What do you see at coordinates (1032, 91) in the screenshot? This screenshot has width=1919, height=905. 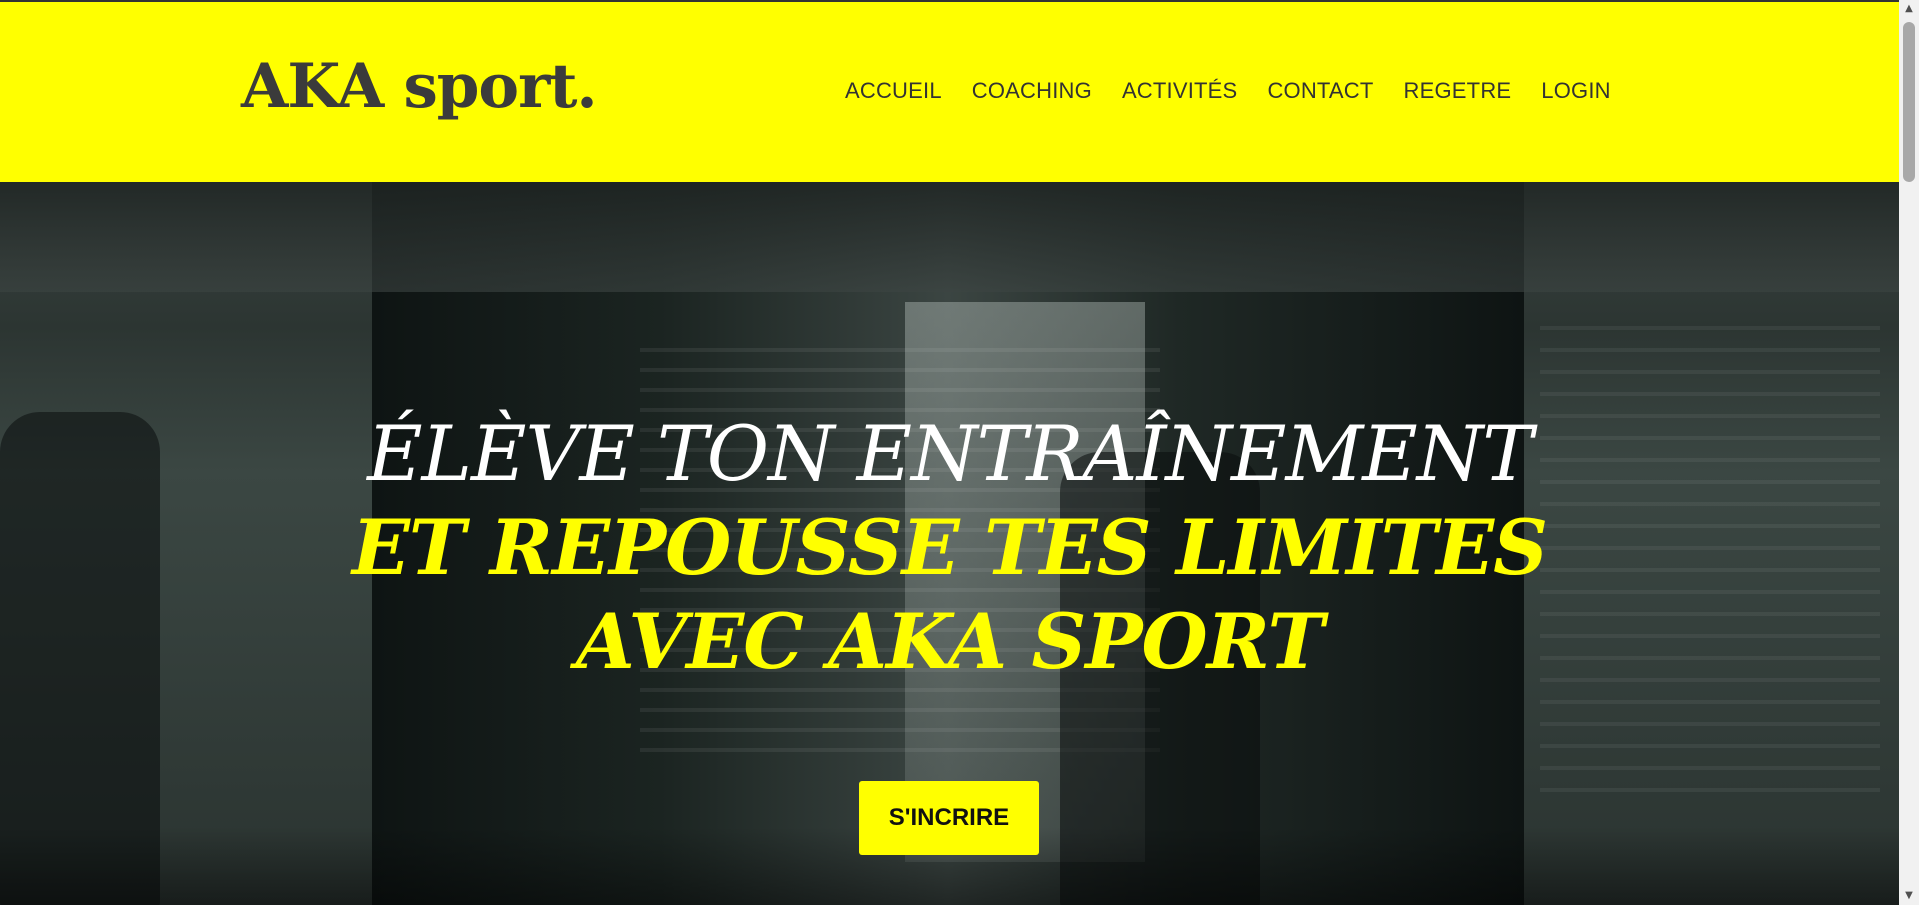 I see `nav-coaching: COACHING` at bounding box center [1032, 91].